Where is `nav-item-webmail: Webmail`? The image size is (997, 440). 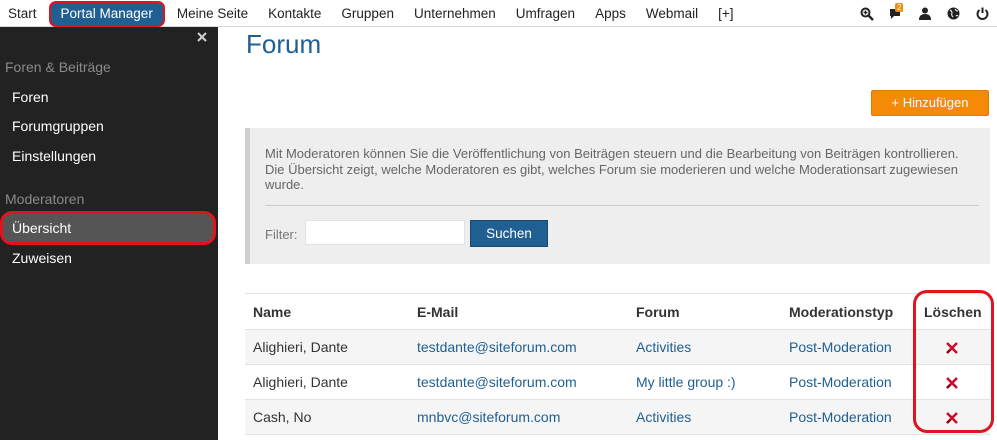 nav-item-webmail: Webmail is located at coordinates (672, 13).